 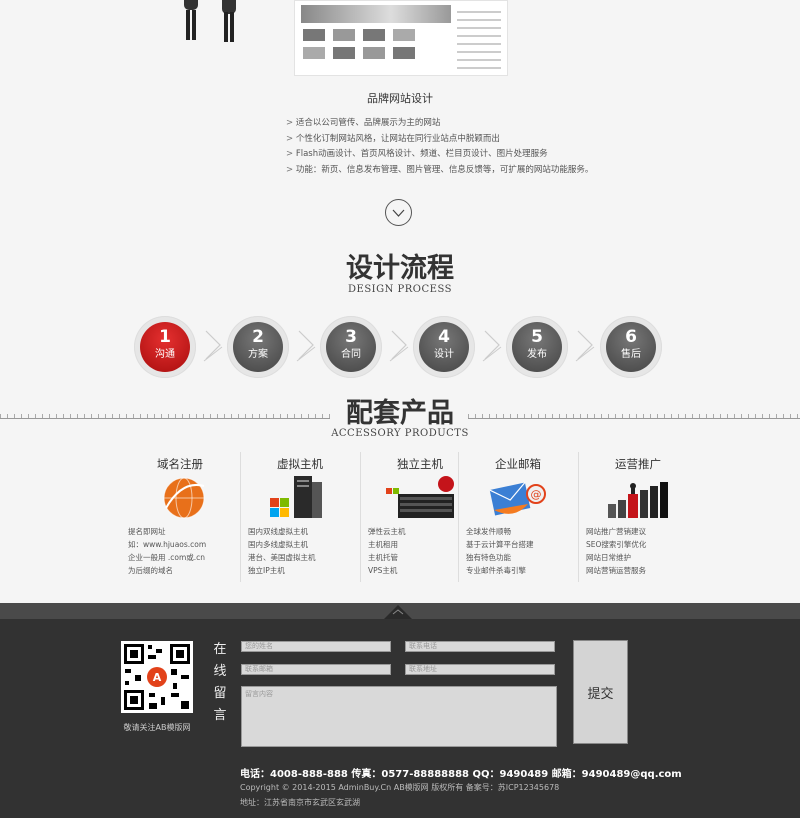 What do you see at coordinates (300, 802) in the screenshot?
I see `address-text: 地址：江苏省南京市玄武区玄武湖` at bounding box center [300, 802].